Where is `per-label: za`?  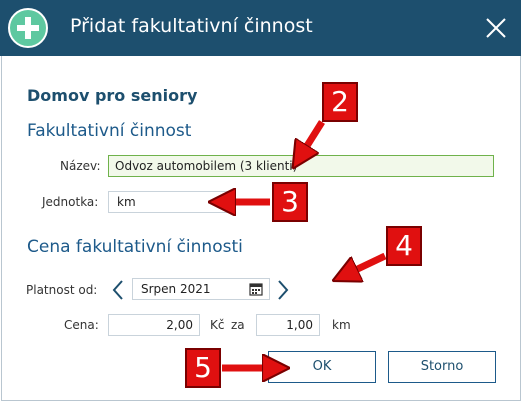
per-label: za is located at coordinates (238, 325).